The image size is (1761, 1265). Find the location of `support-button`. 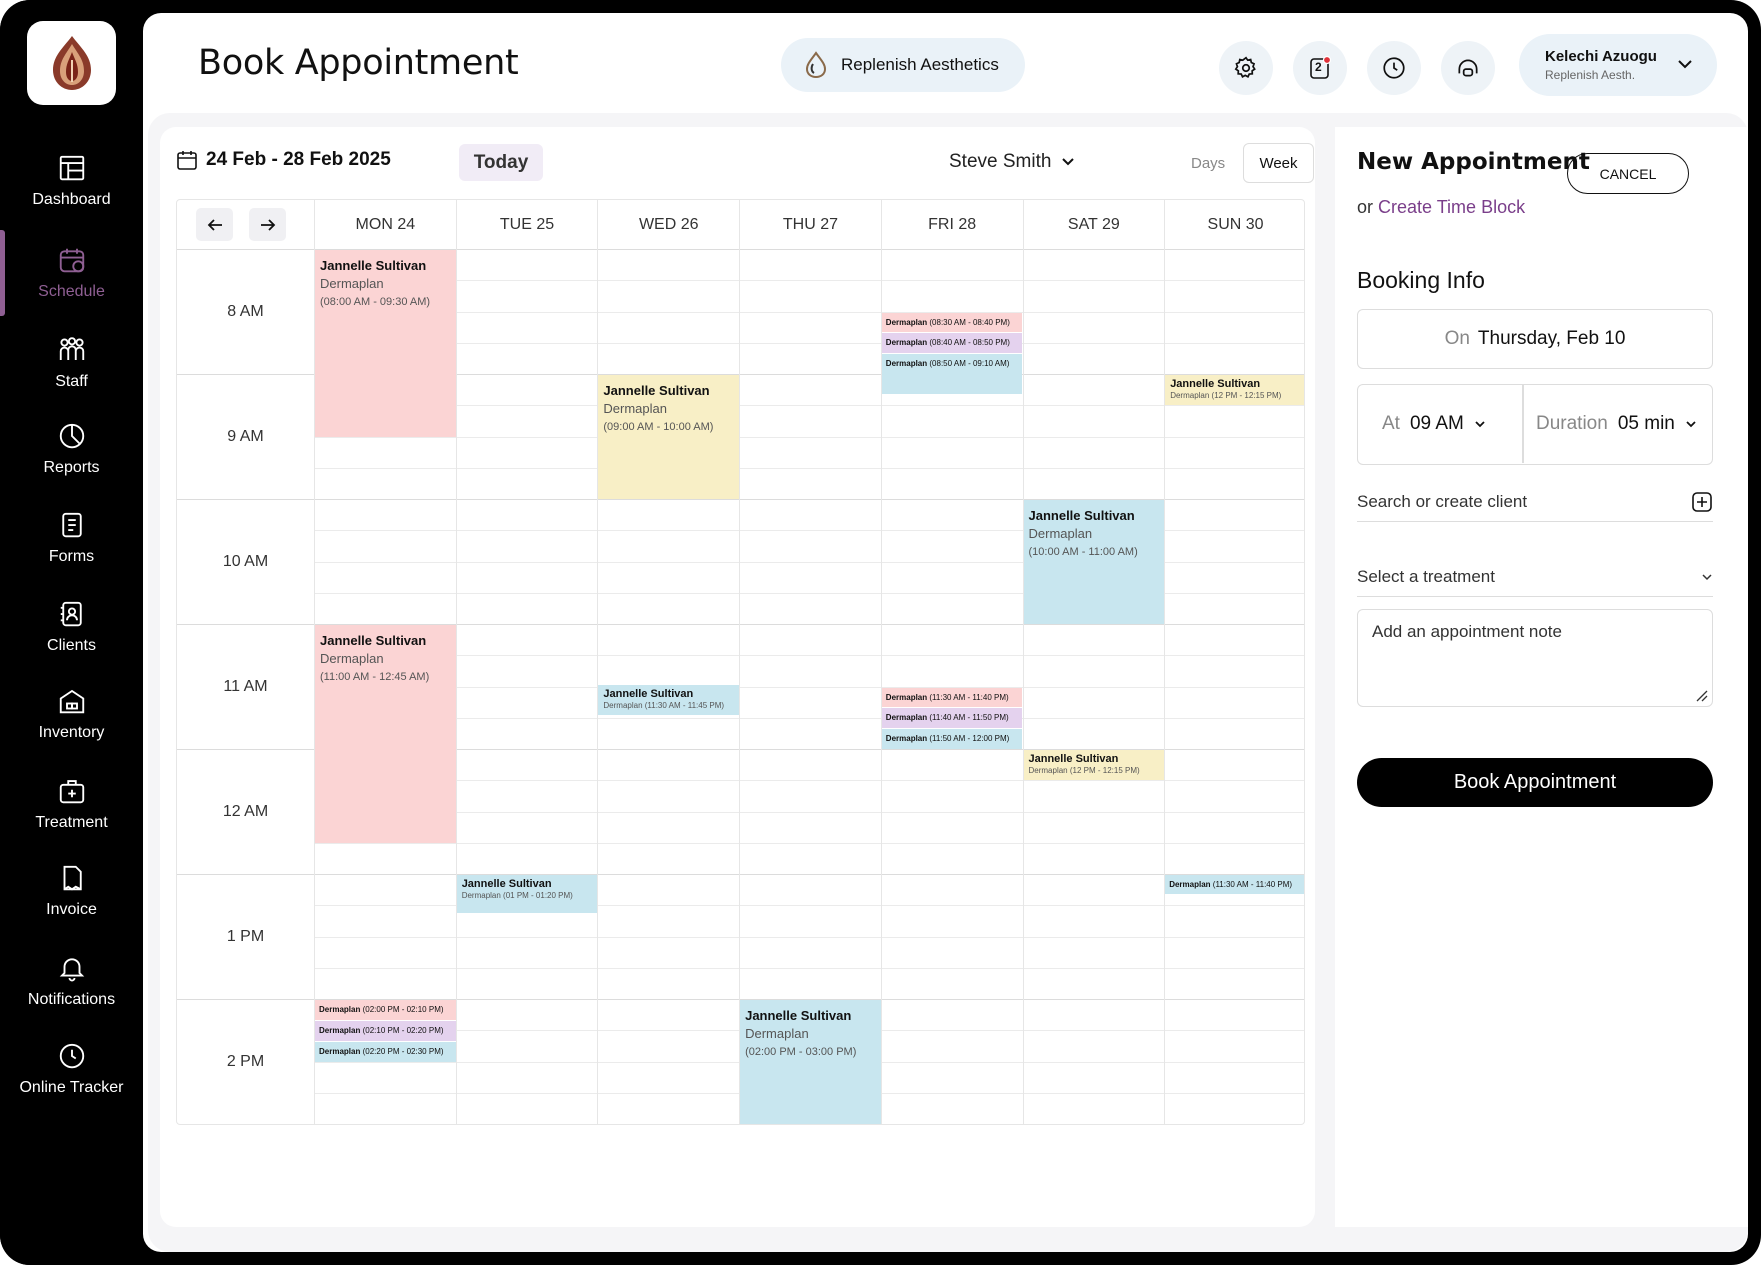

support-button is located at coordinates (1468, 68).